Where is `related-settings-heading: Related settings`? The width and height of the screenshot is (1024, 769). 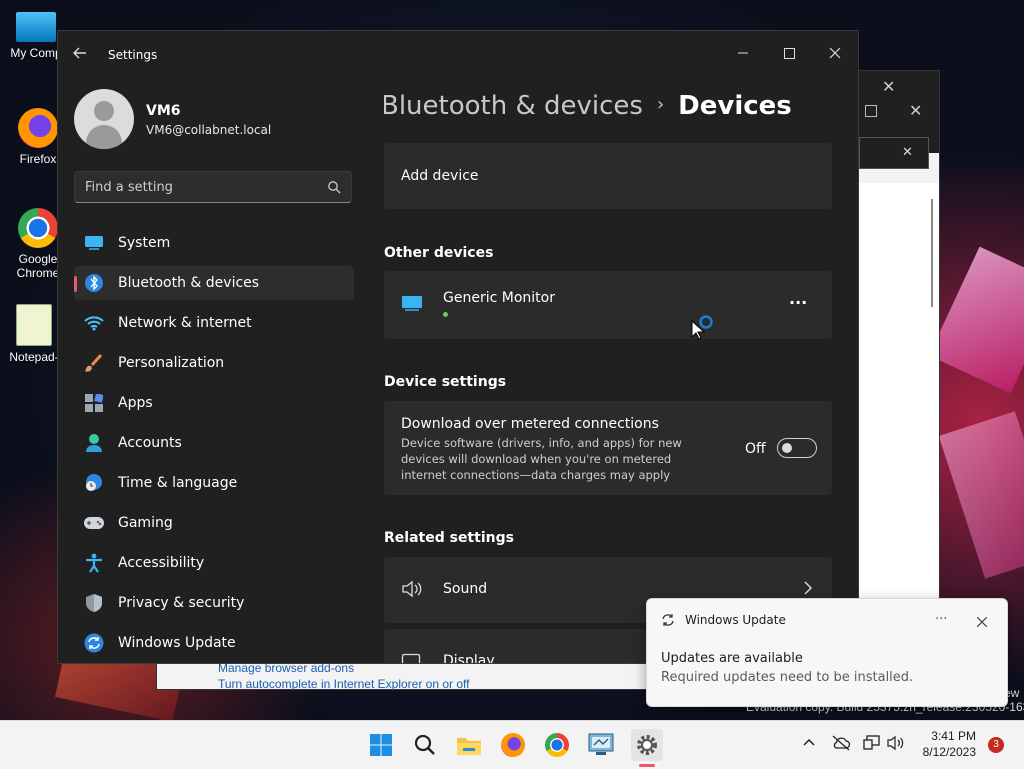
related-settings-heading: Related settings is located at coordinates (449, 538).